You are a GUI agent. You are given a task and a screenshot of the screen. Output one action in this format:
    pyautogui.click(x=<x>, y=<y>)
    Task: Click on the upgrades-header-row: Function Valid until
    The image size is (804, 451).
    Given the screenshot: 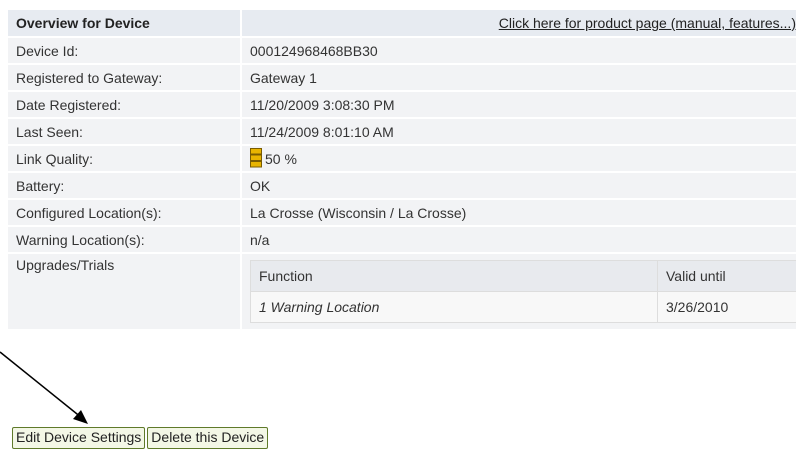 What is the action you would take?
    pyautogui.click(x=523, y=276)
    